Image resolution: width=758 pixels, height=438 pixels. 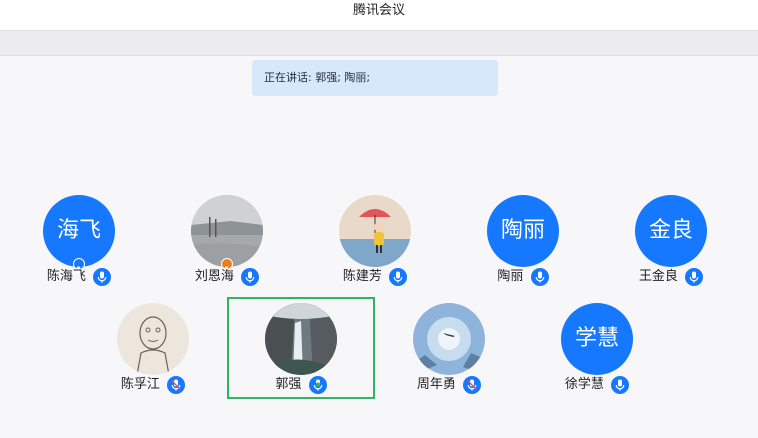 What do you see at coordinates (66, 276) in the screenshot?
I see `participant-name: 陈海飞` at bounding box center [66, 276].